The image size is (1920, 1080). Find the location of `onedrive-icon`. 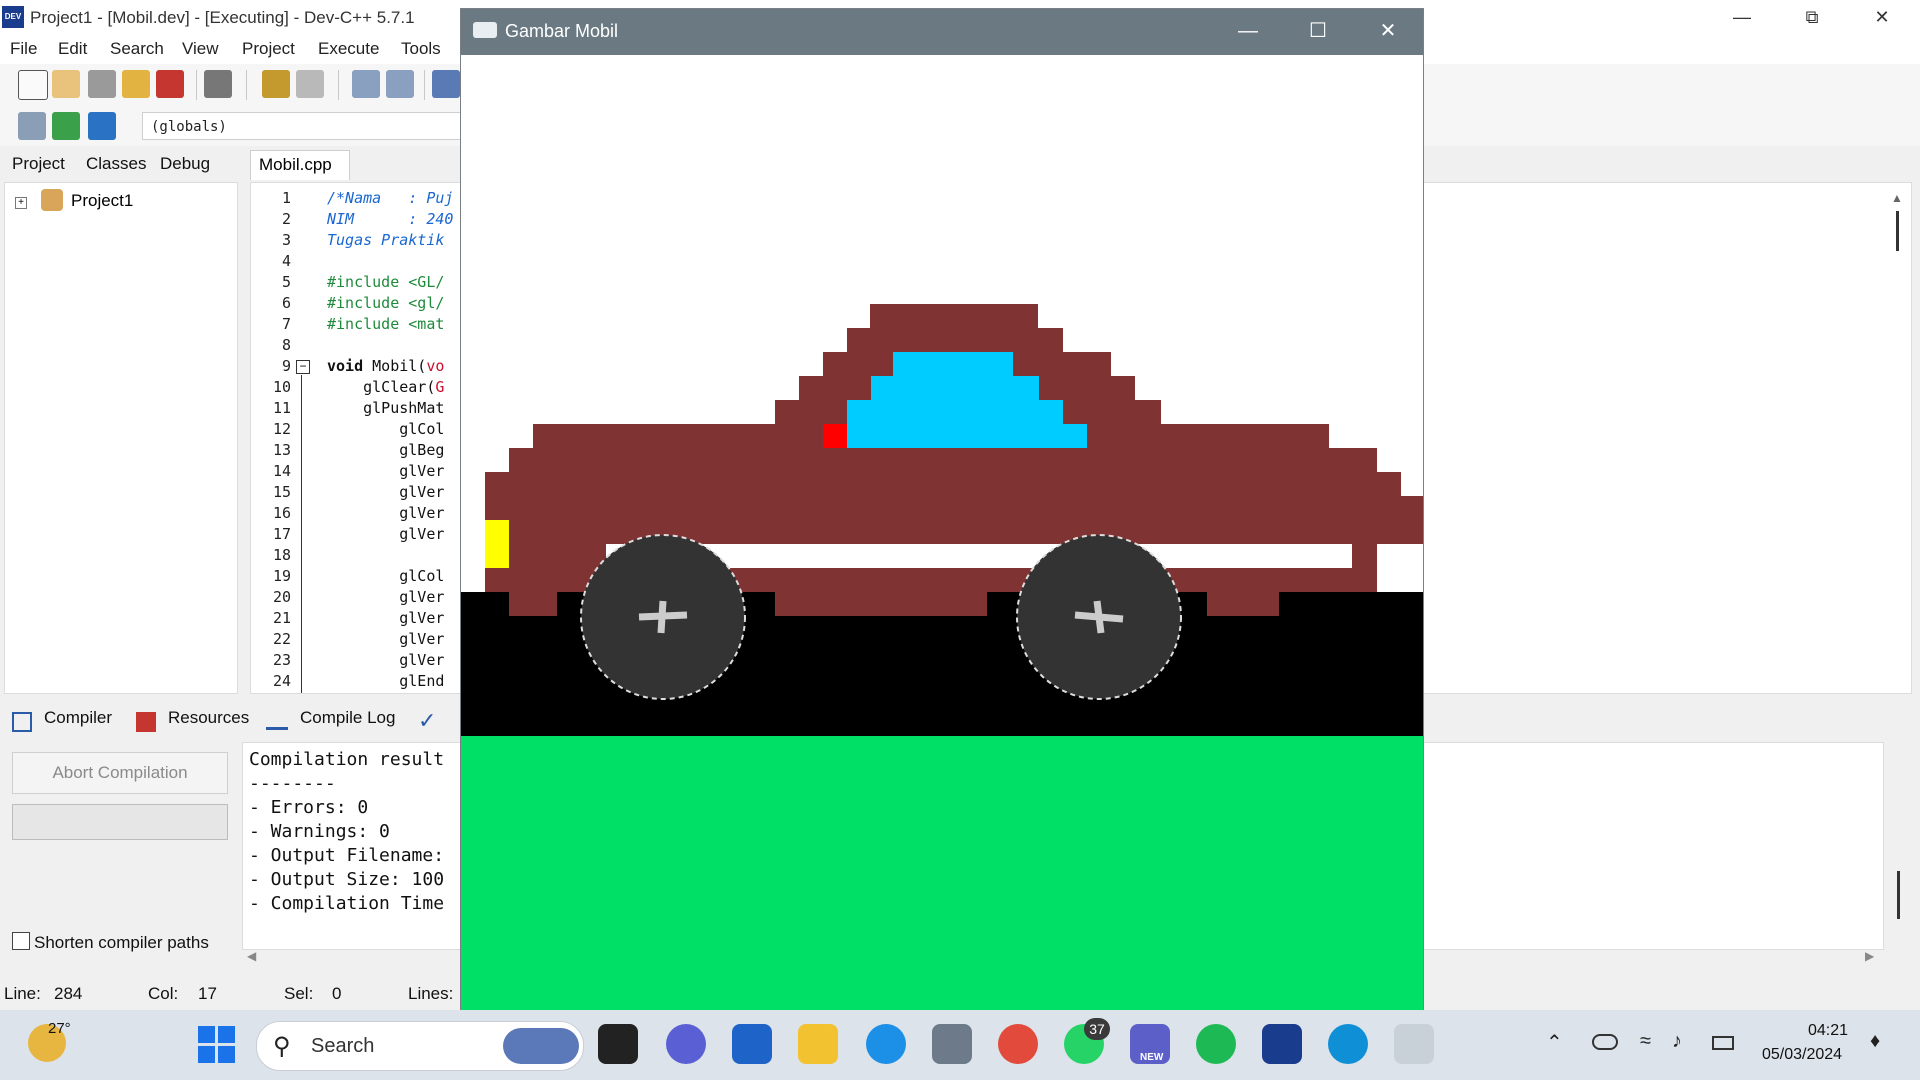

onedrive-icon is located at coordinates (1605, 1042).